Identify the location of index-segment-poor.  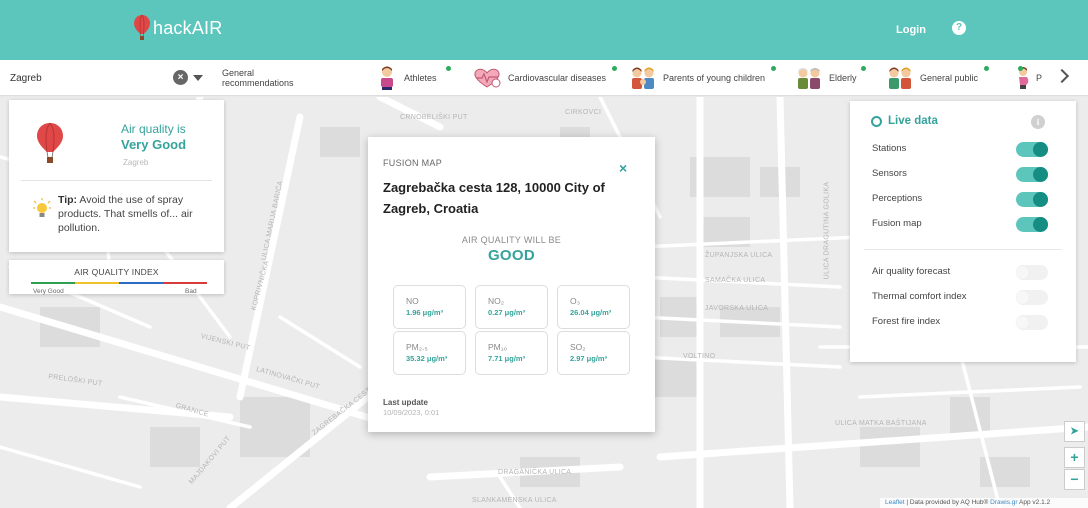
(141, 283).